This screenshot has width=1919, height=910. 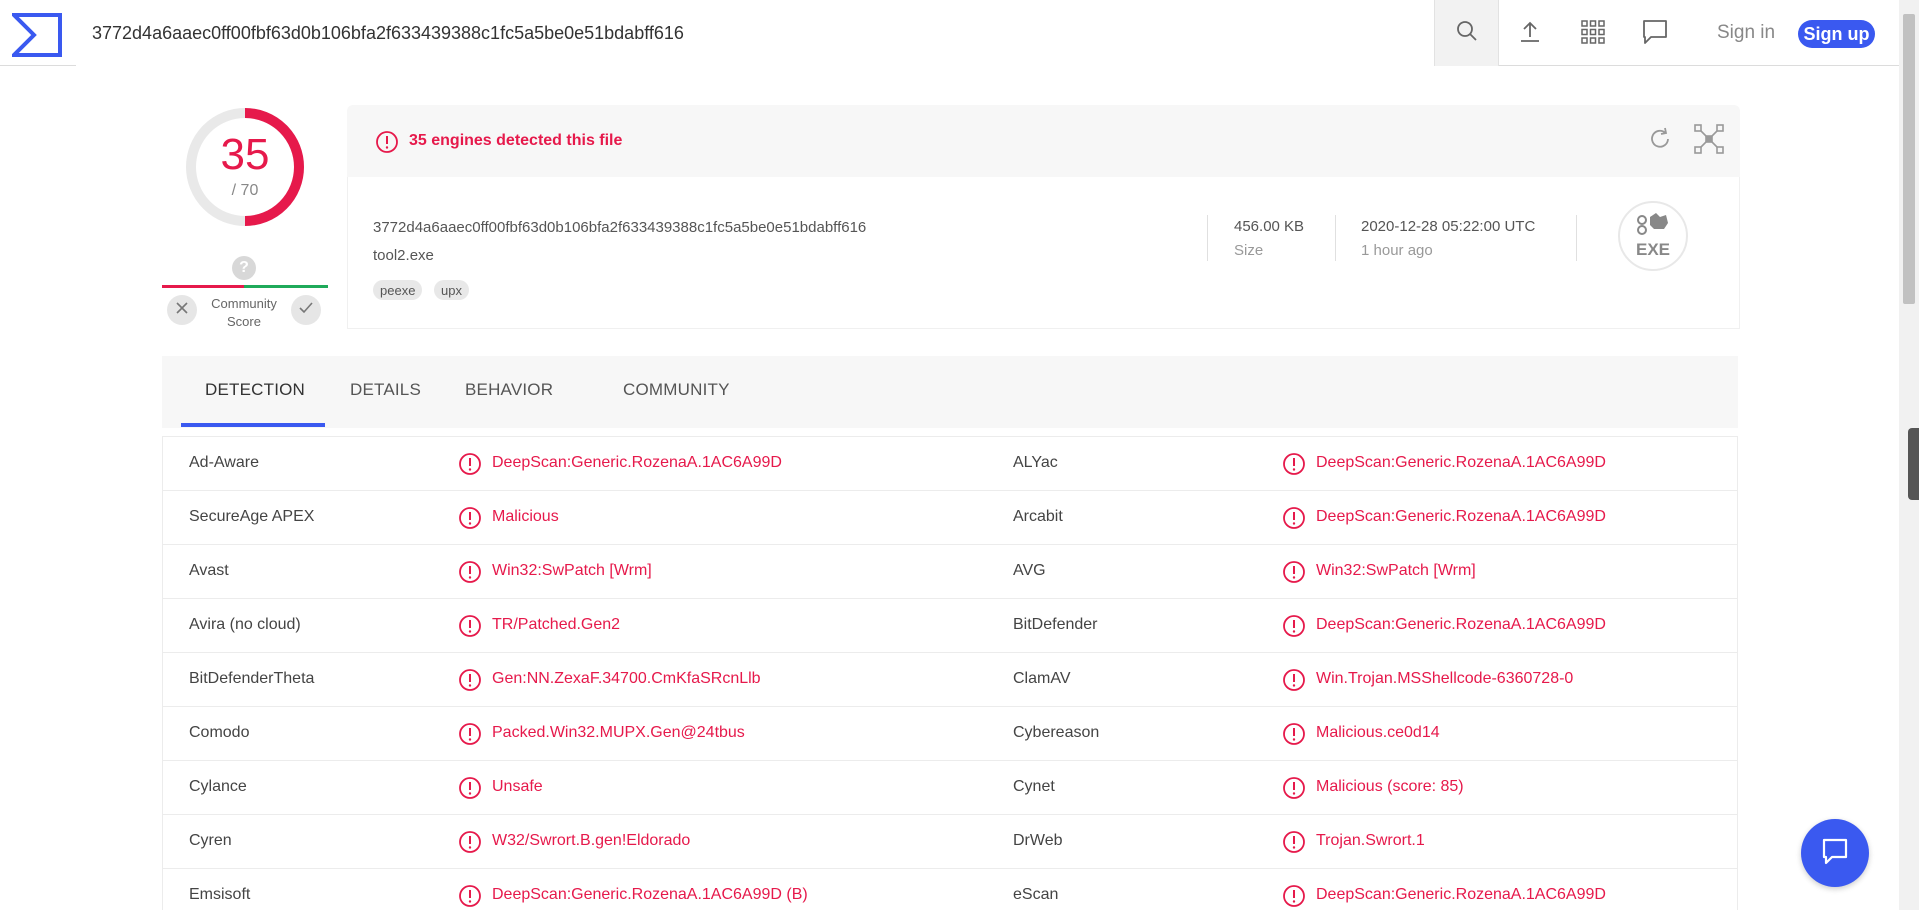 I want to click on tab-behavior: BEHAVIOR, so click(x=509, y=390).